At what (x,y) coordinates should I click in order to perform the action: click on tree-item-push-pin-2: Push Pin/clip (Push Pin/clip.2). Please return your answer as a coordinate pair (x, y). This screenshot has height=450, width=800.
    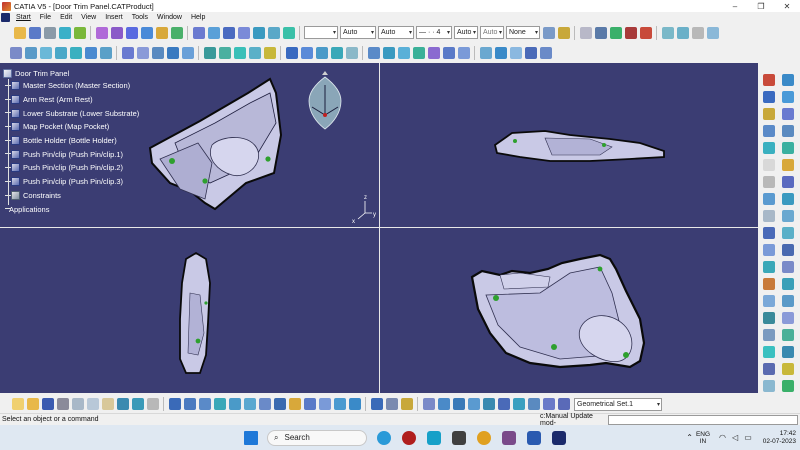
    Looking at the image, I should click on (71, 168).